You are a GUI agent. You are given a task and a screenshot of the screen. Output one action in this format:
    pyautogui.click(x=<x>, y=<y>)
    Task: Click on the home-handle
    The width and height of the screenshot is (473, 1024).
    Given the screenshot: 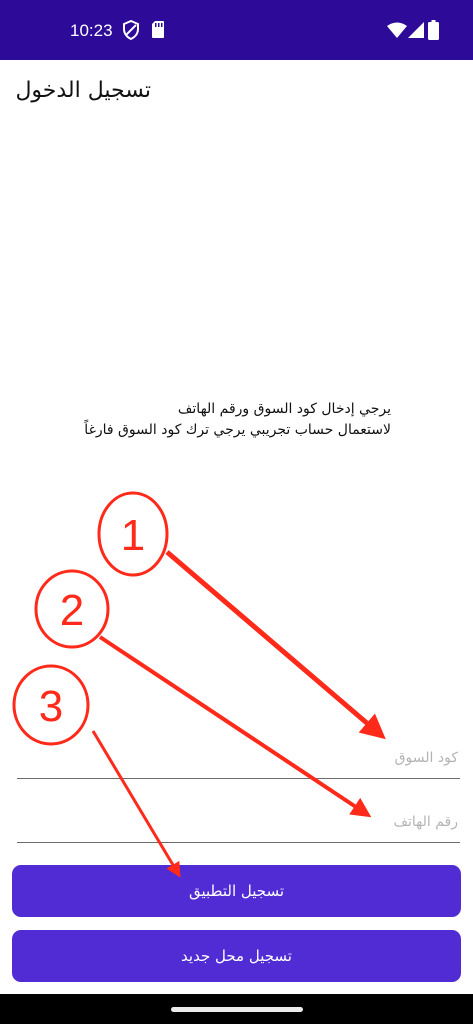 What is the action you would take?
    pyautogui.click(x=237, y=1009)
    